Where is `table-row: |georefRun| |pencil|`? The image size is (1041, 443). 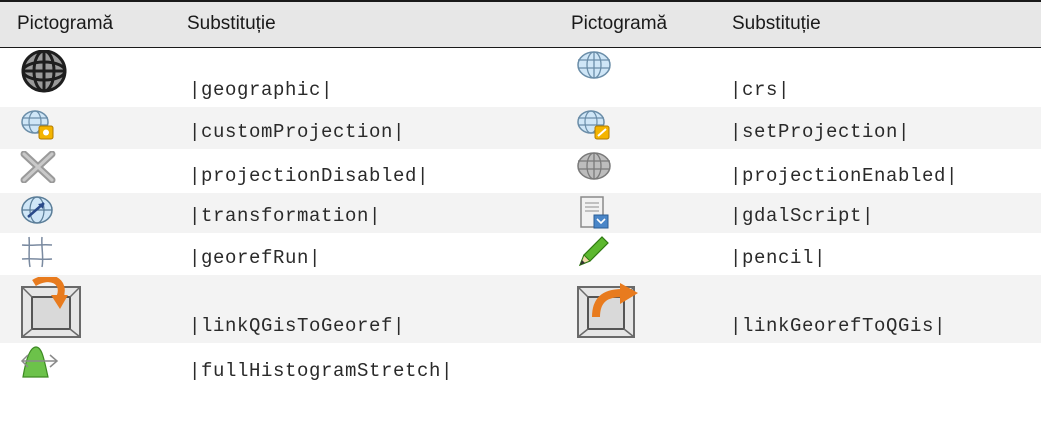 table-row: |georefRun| |pencil| is located at coordinates (520, 254).